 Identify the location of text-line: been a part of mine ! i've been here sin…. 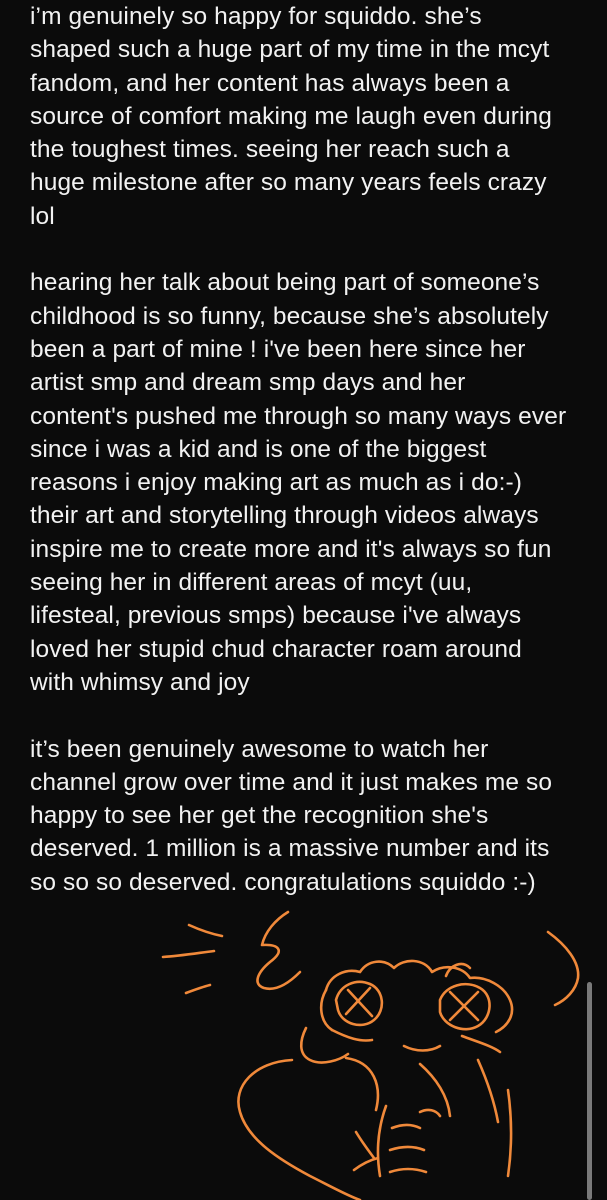
(278, 349).